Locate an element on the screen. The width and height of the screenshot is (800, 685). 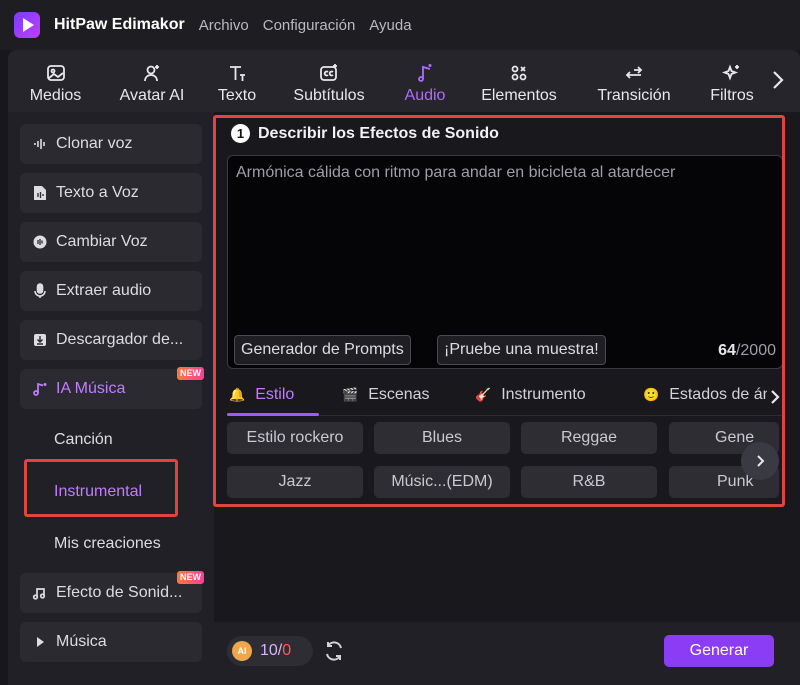
tab-texto: Texto is located at coordinates (237, 81).